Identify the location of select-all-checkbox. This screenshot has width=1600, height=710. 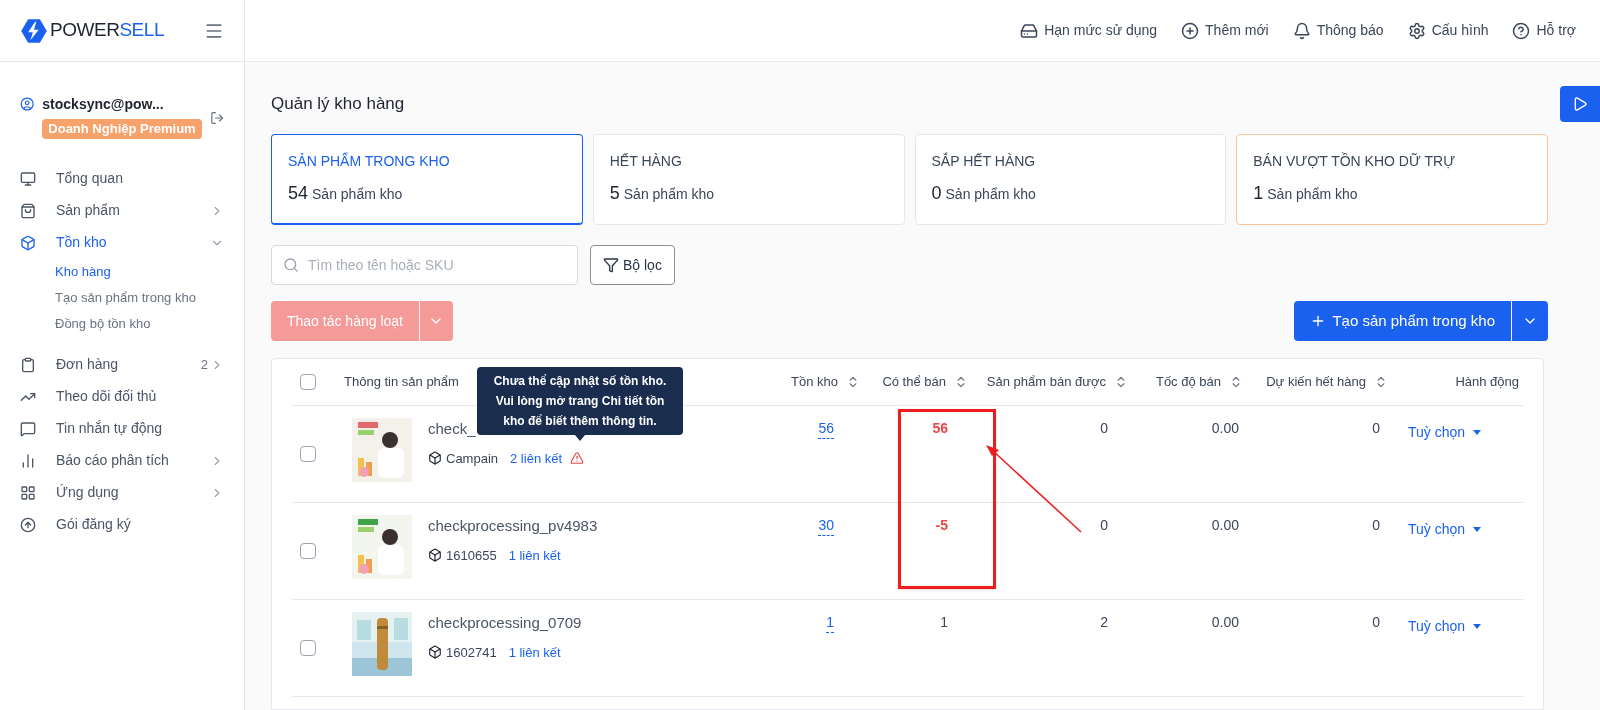
(308, 382).